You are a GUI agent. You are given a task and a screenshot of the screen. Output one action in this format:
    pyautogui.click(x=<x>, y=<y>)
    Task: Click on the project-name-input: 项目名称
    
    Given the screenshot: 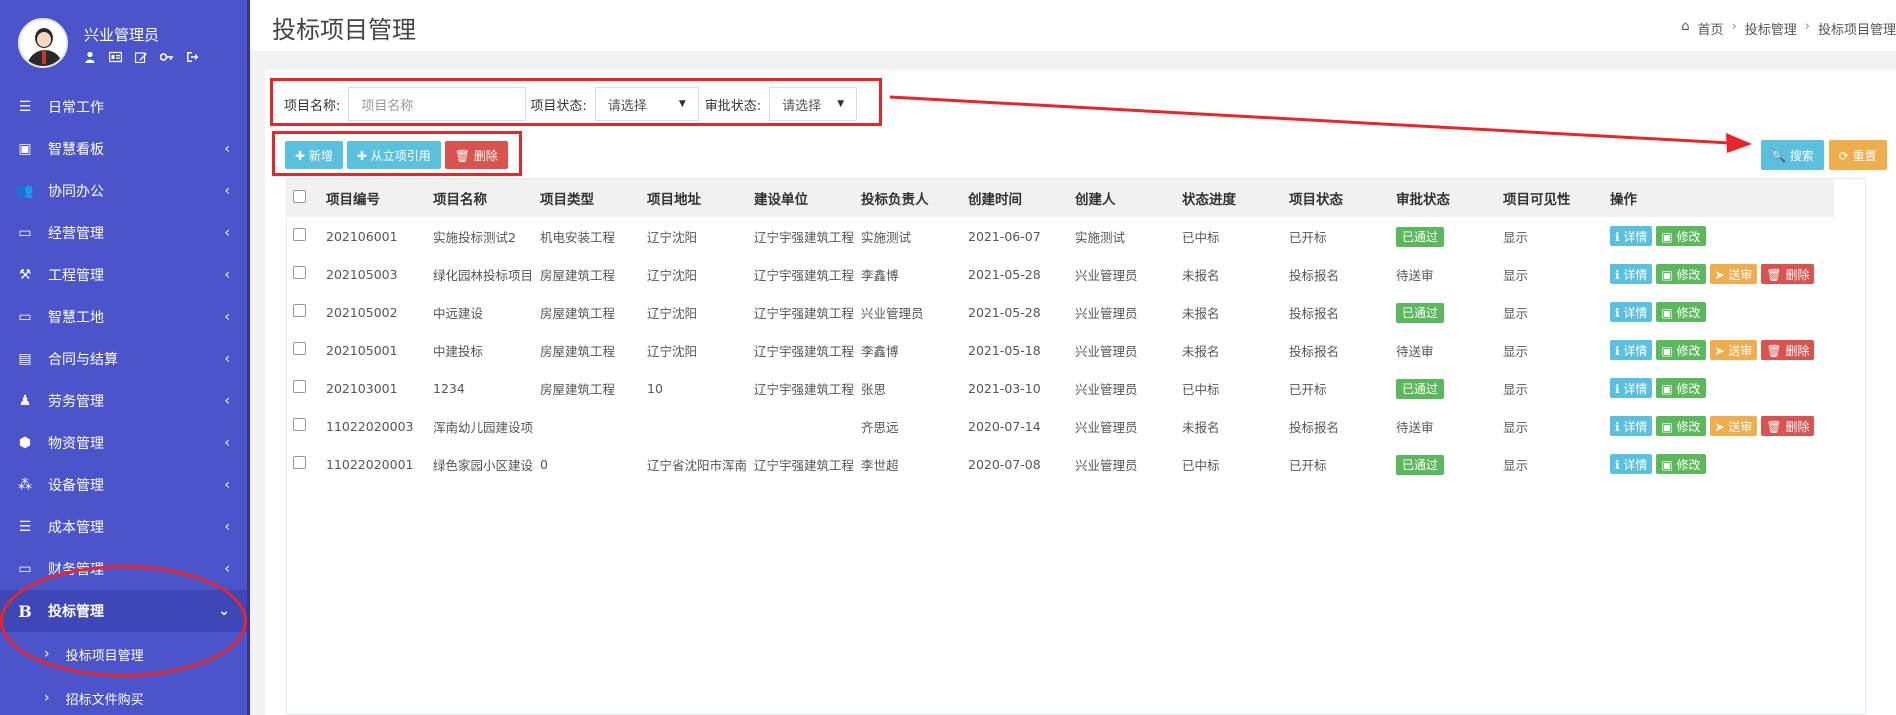 What is the action you would take?
    pyautogui.click(x=437, y=104)
    